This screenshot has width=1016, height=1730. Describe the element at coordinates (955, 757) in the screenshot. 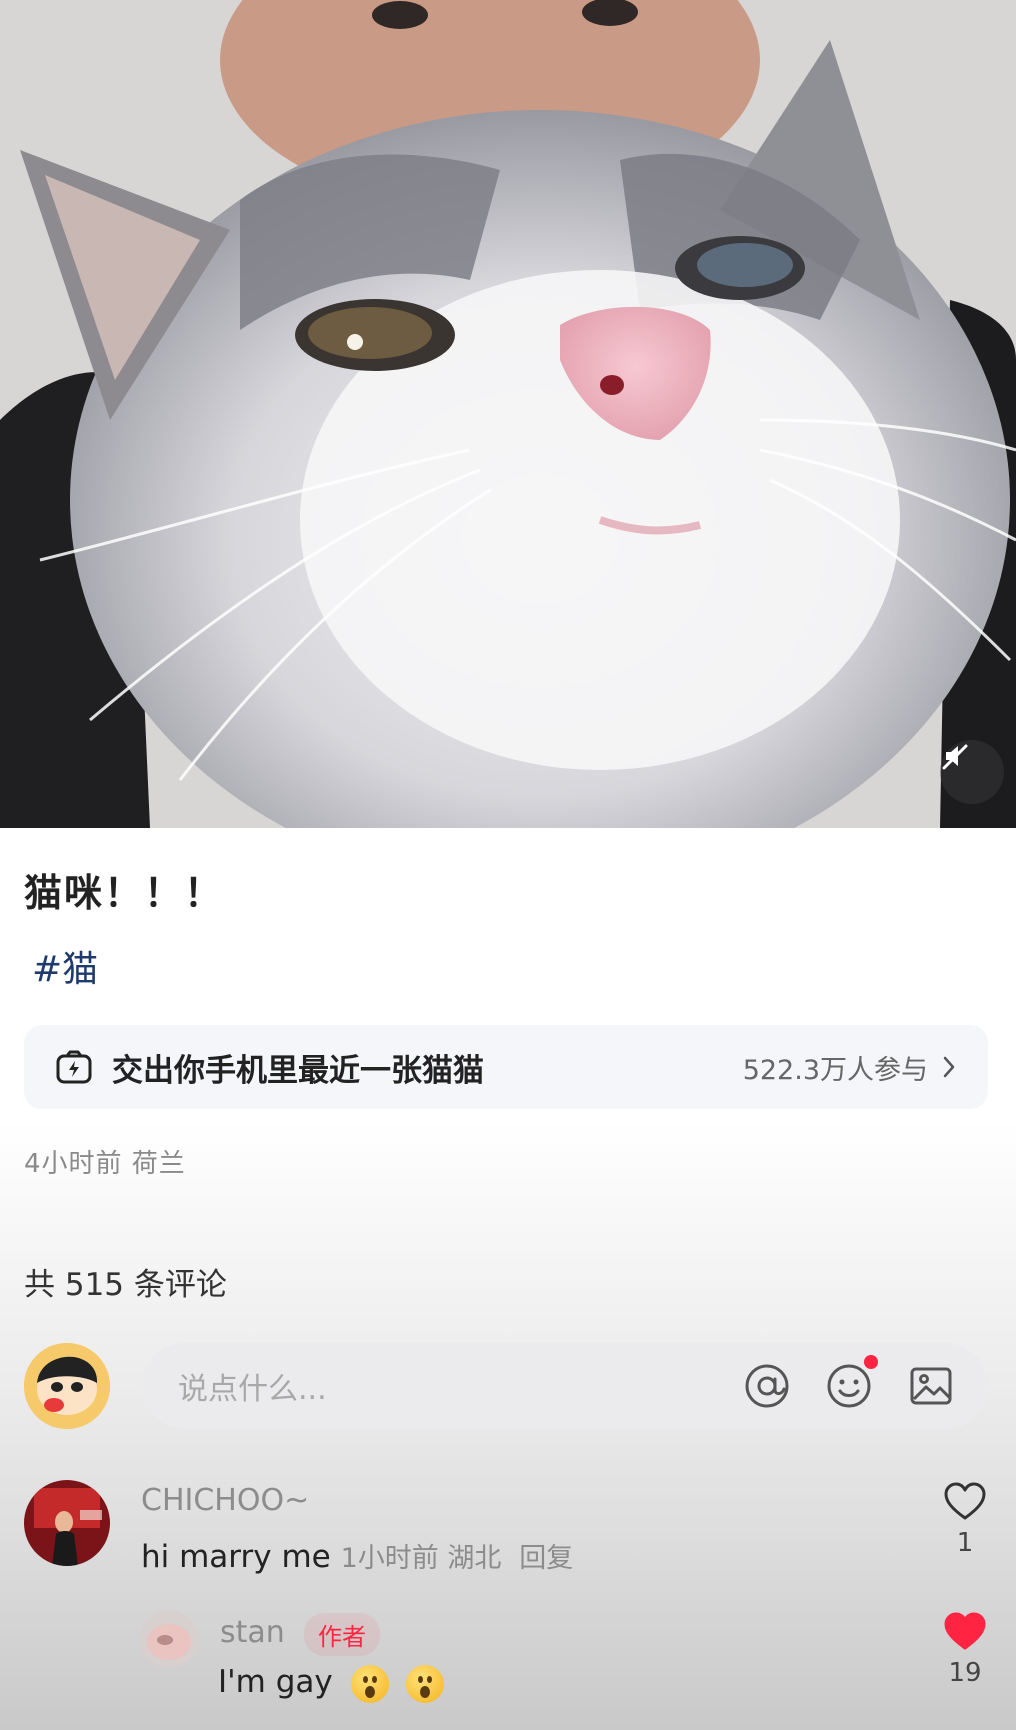

I see `speaker-muted-icon` at that location.